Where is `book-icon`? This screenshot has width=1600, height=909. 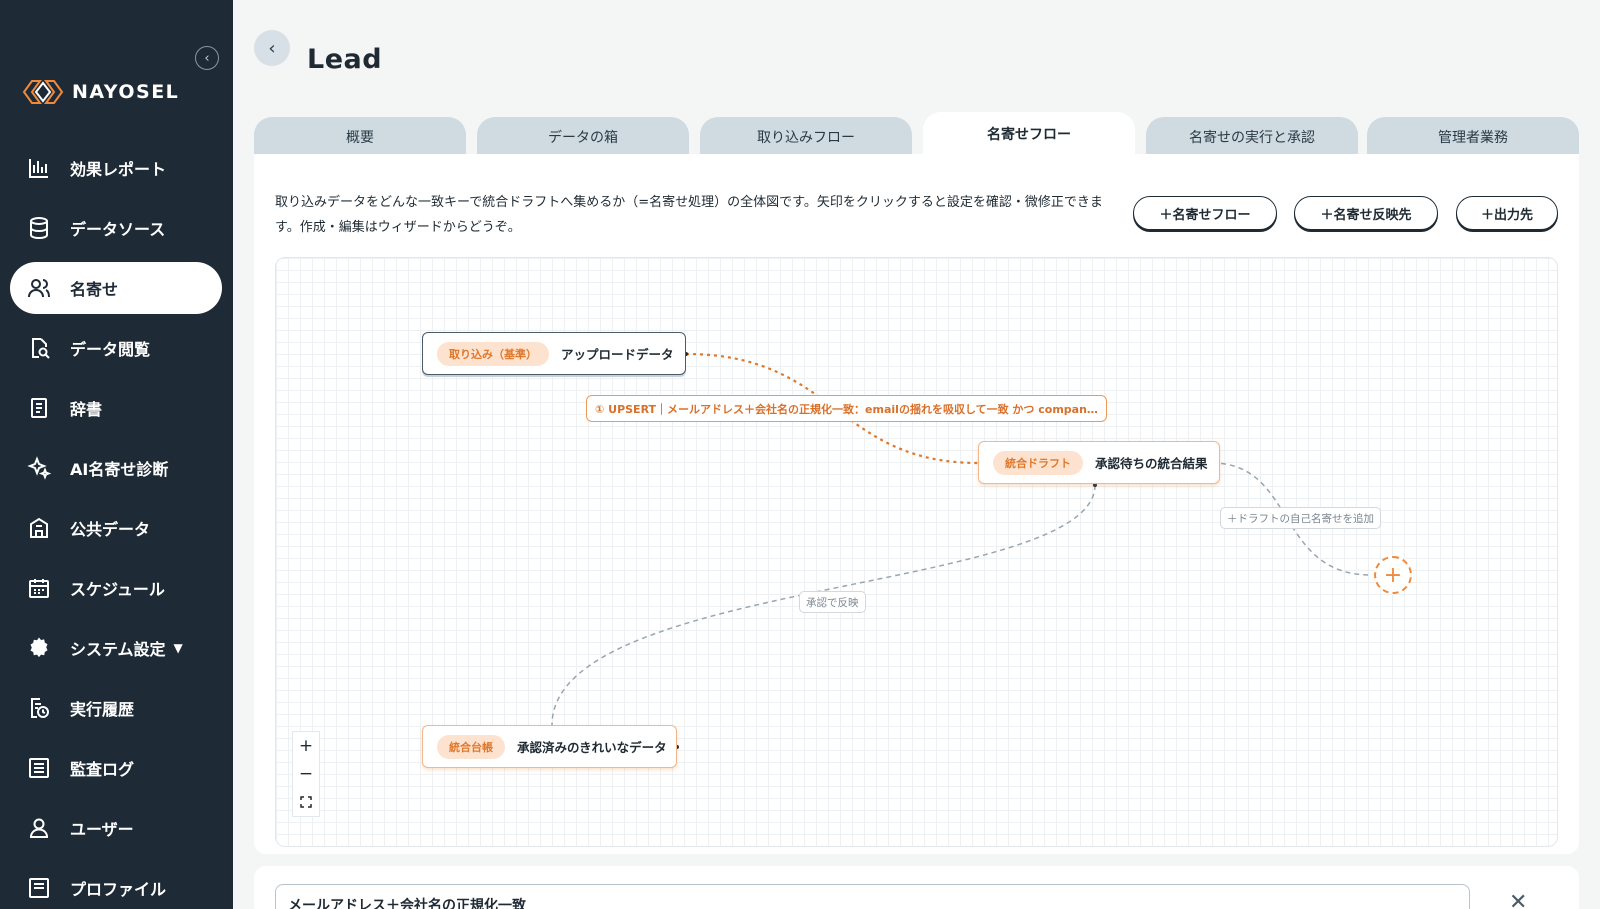
book-icon is located at coordinates (39, 408).